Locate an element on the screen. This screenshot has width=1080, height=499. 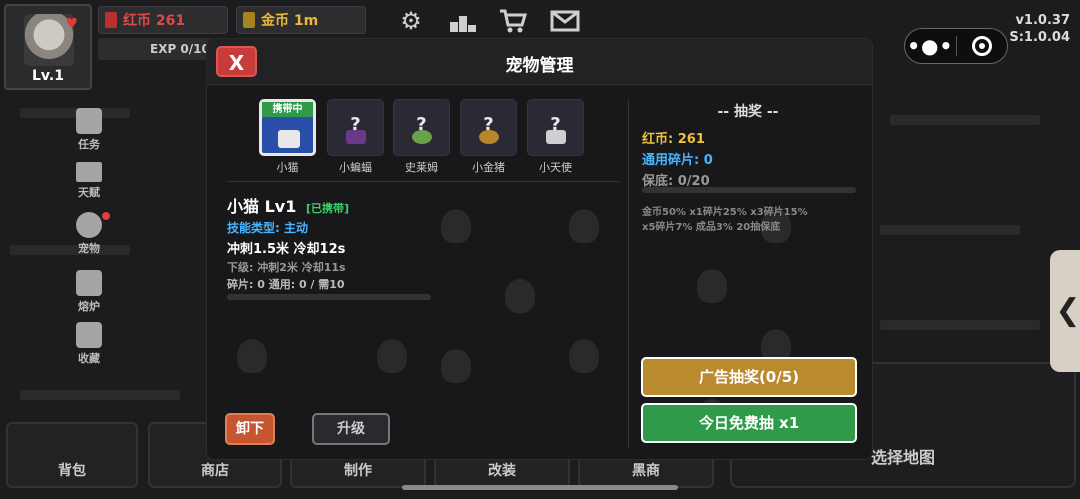
sidebar-item-talent: 天赋 is located at coordinates (89, 181).